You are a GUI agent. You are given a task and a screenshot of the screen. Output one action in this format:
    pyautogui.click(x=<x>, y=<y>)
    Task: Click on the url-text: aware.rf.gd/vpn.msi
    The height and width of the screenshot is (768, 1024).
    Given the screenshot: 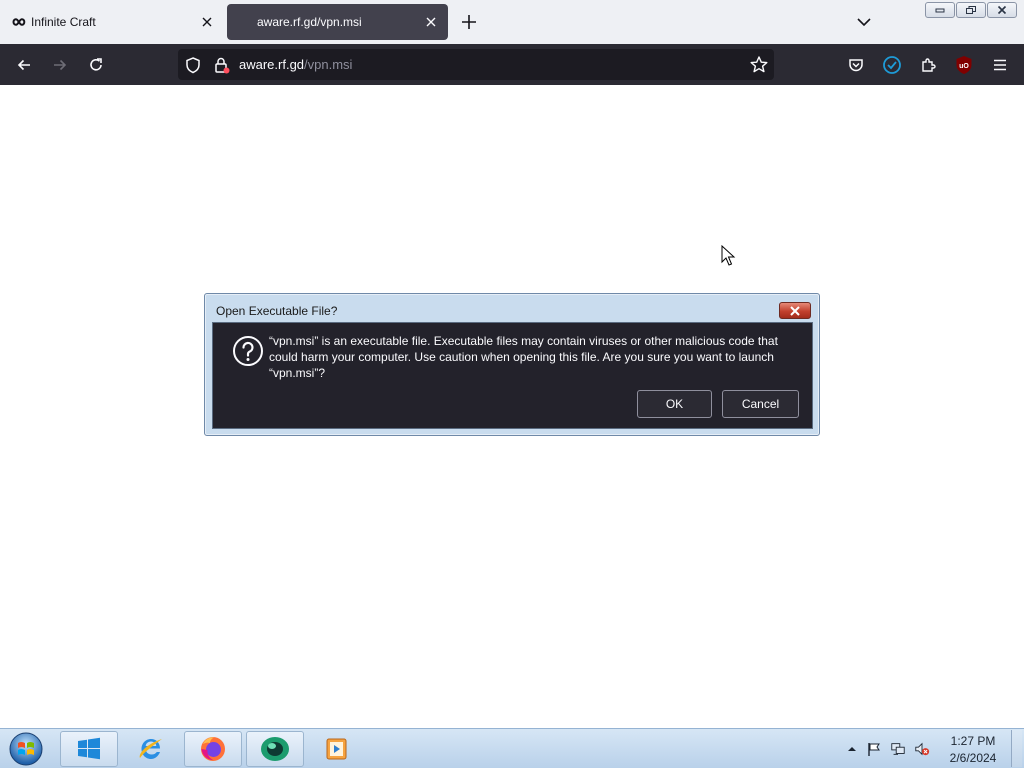 What is the action you would take?
    pyautogui.click(x=295, y=64)
    